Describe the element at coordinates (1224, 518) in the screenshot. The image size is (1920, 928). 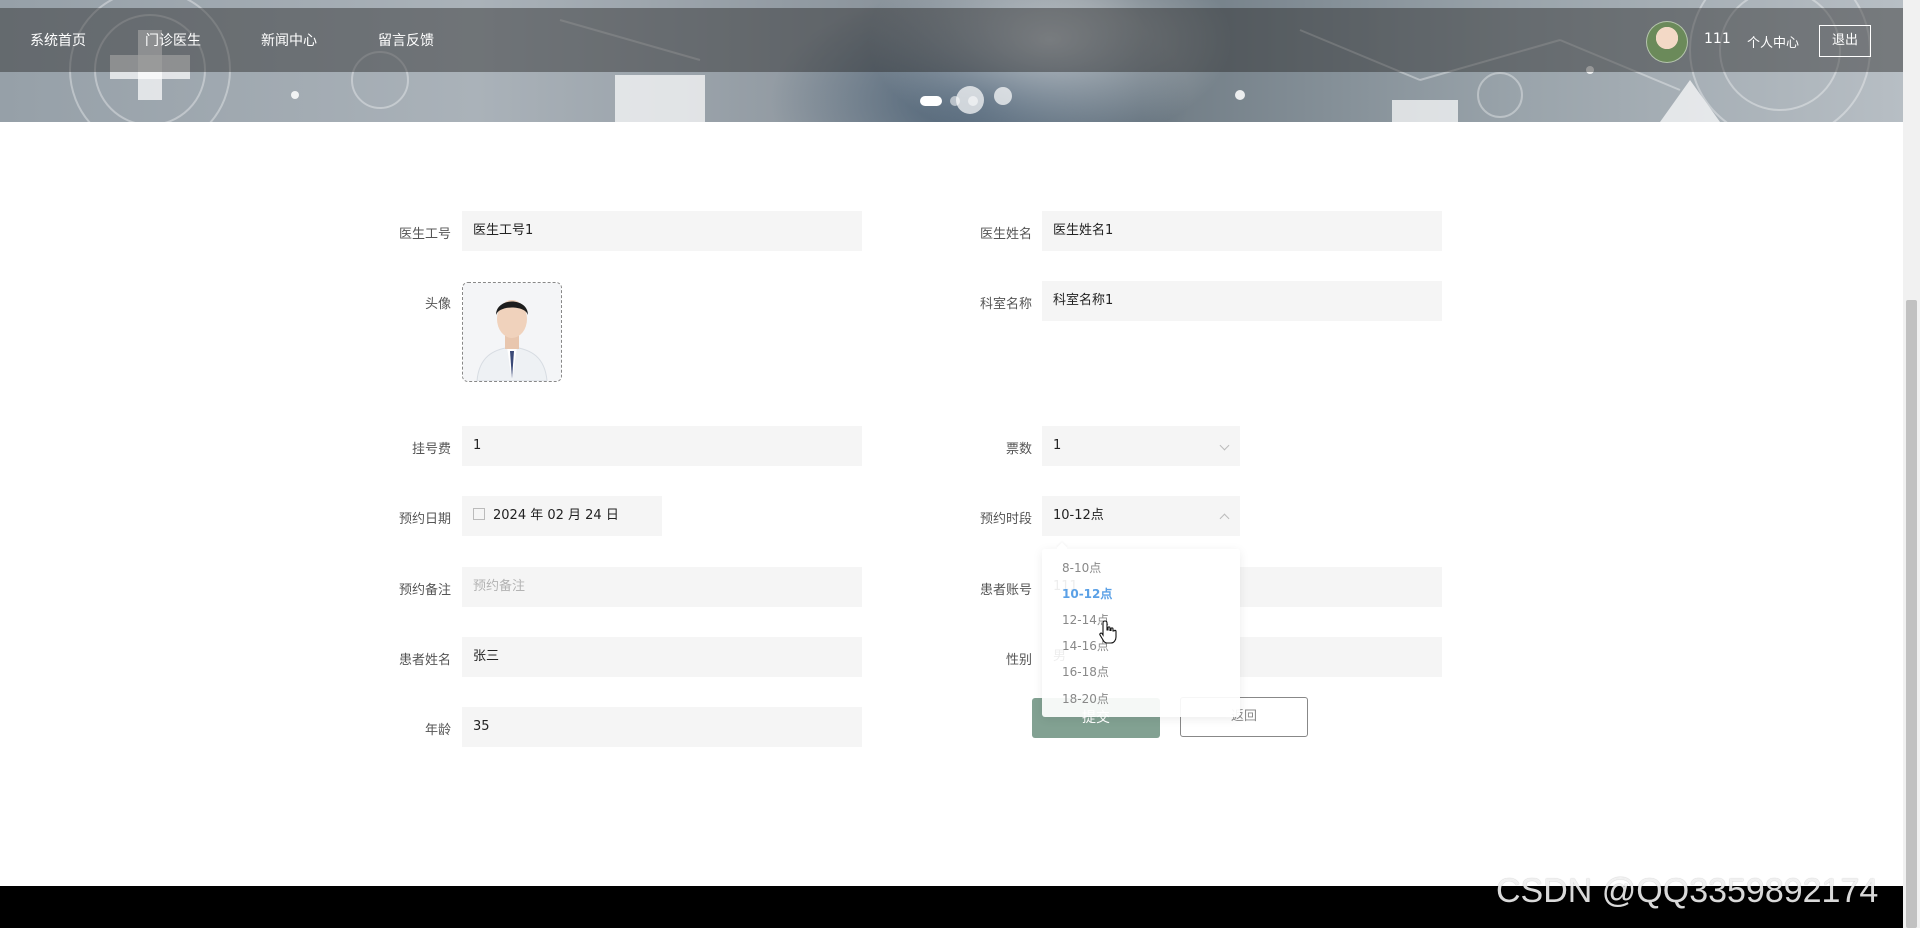
I see `chevron-up-icon` at that location.